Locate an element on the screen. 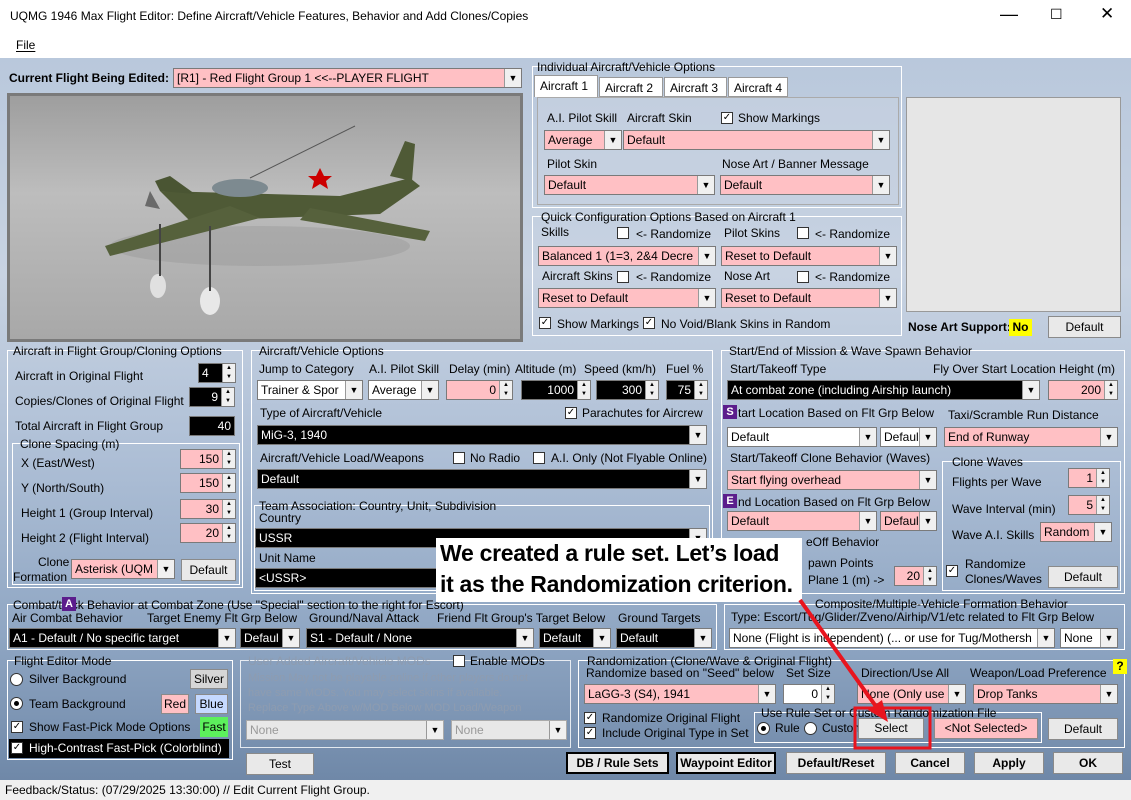 The image size is (1131, 800). custom-radio is located at coordinates (810, 728).